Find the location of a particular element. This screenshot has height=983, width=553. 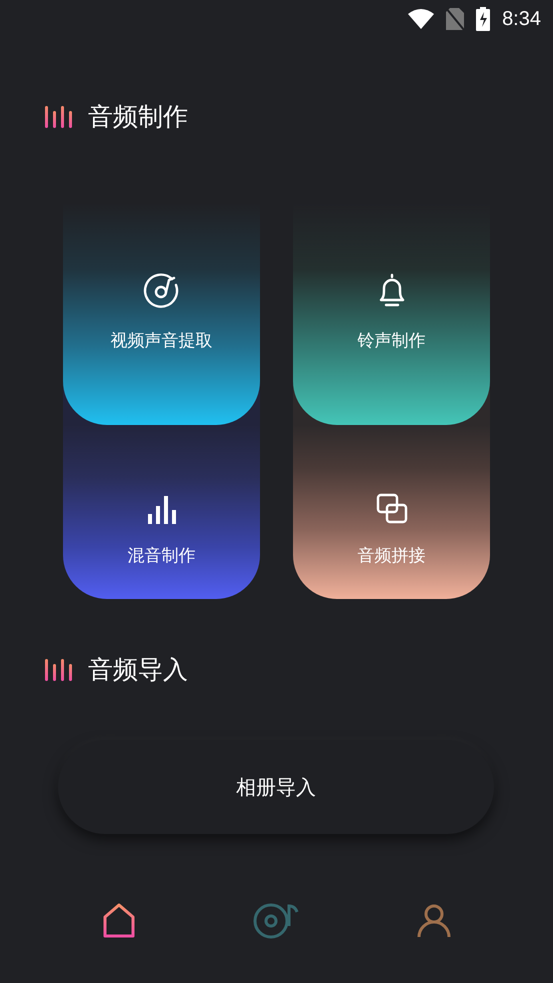

tool-label: 音频拼接 is located at coordinates (392, 556).